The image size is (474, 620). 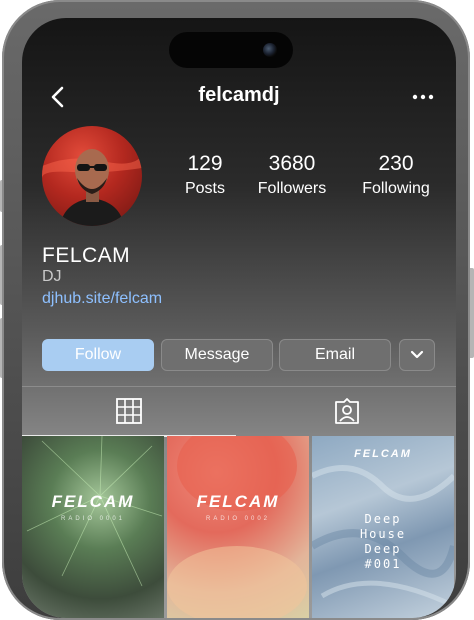 I want to click on dynamic-island, so click(x=231, y=50).